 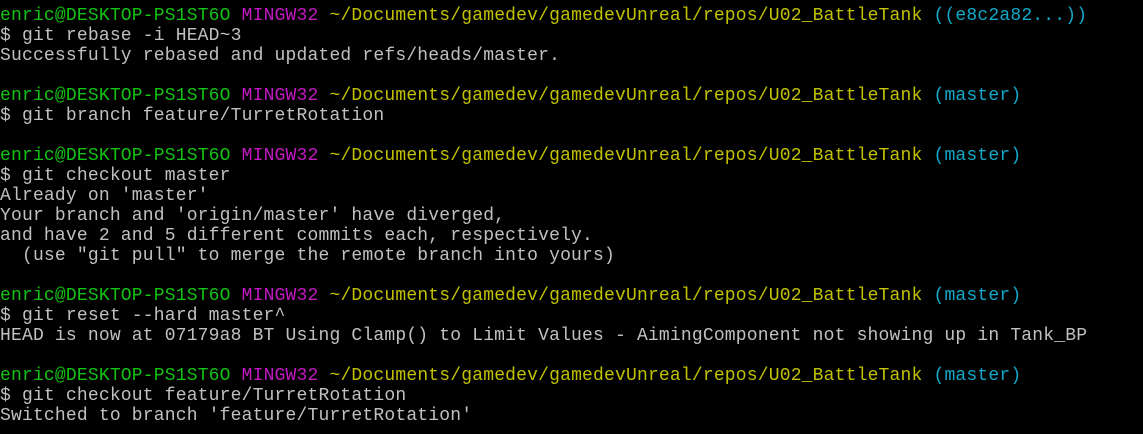 I want to click on command-text: $ git rebase -i HEAD~3, so click(x=121, y=36).